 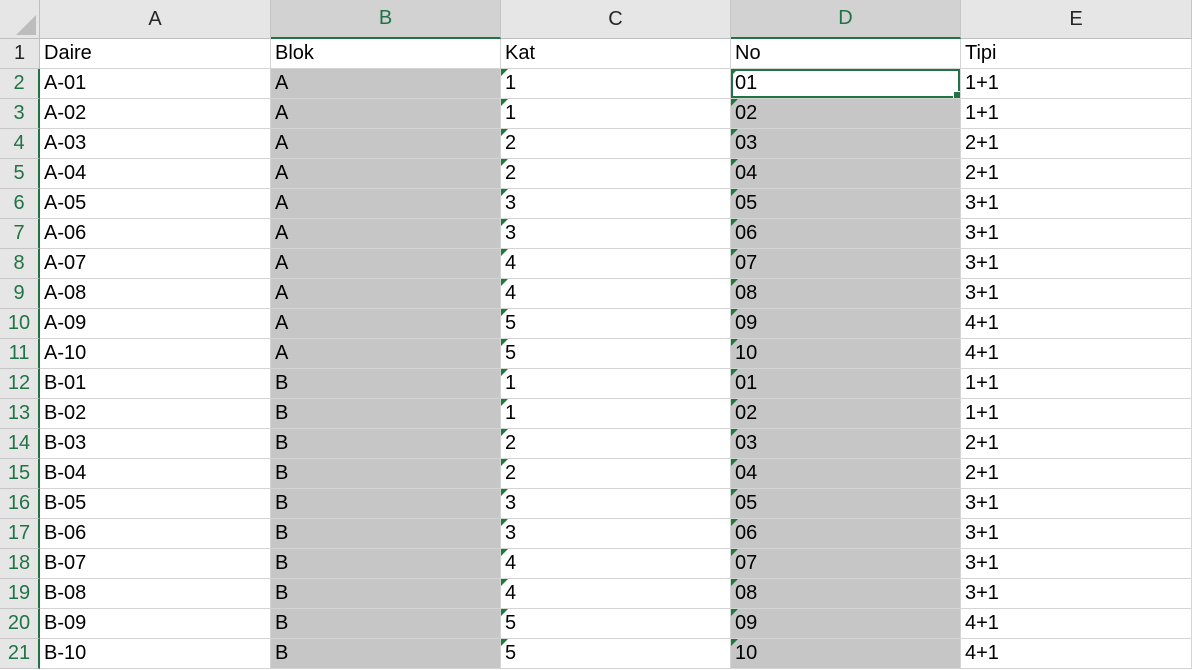 I want to click on cell-b2: A, so click(x=386, y=84).